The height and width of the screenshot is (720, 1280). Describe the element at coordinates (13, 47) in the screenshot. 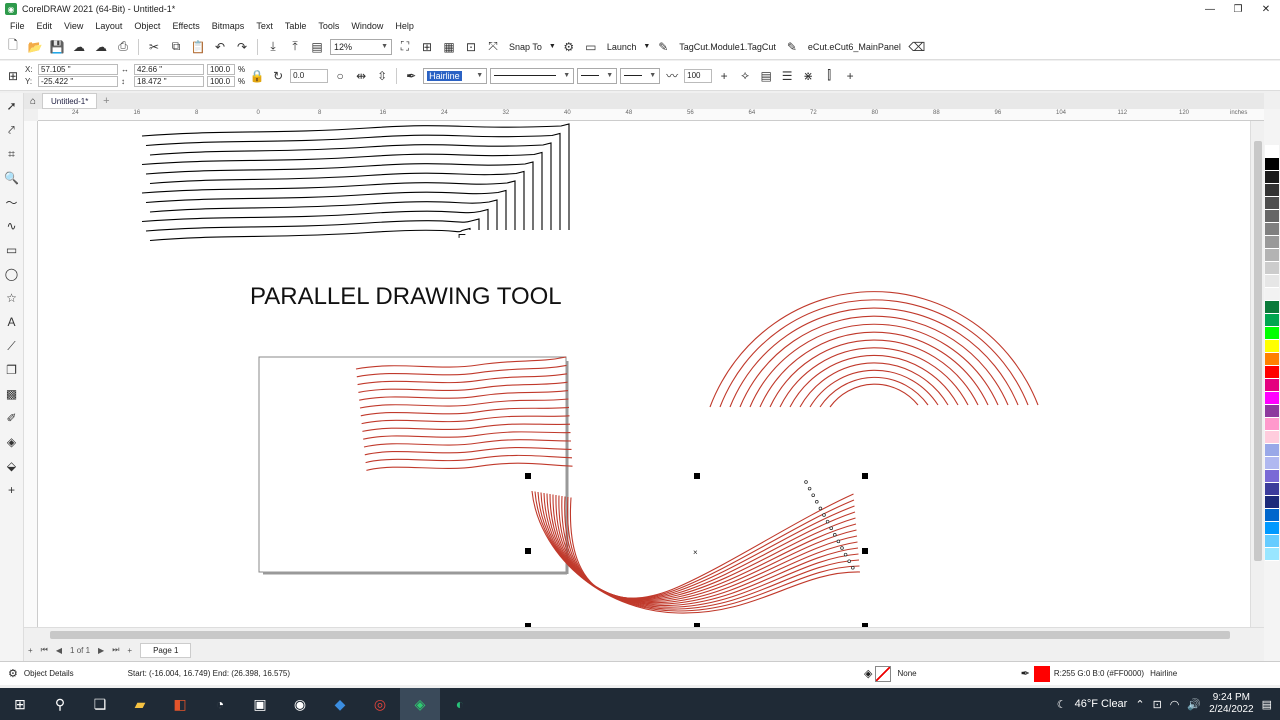

I see `new-document-icon: 🗋` at that location.